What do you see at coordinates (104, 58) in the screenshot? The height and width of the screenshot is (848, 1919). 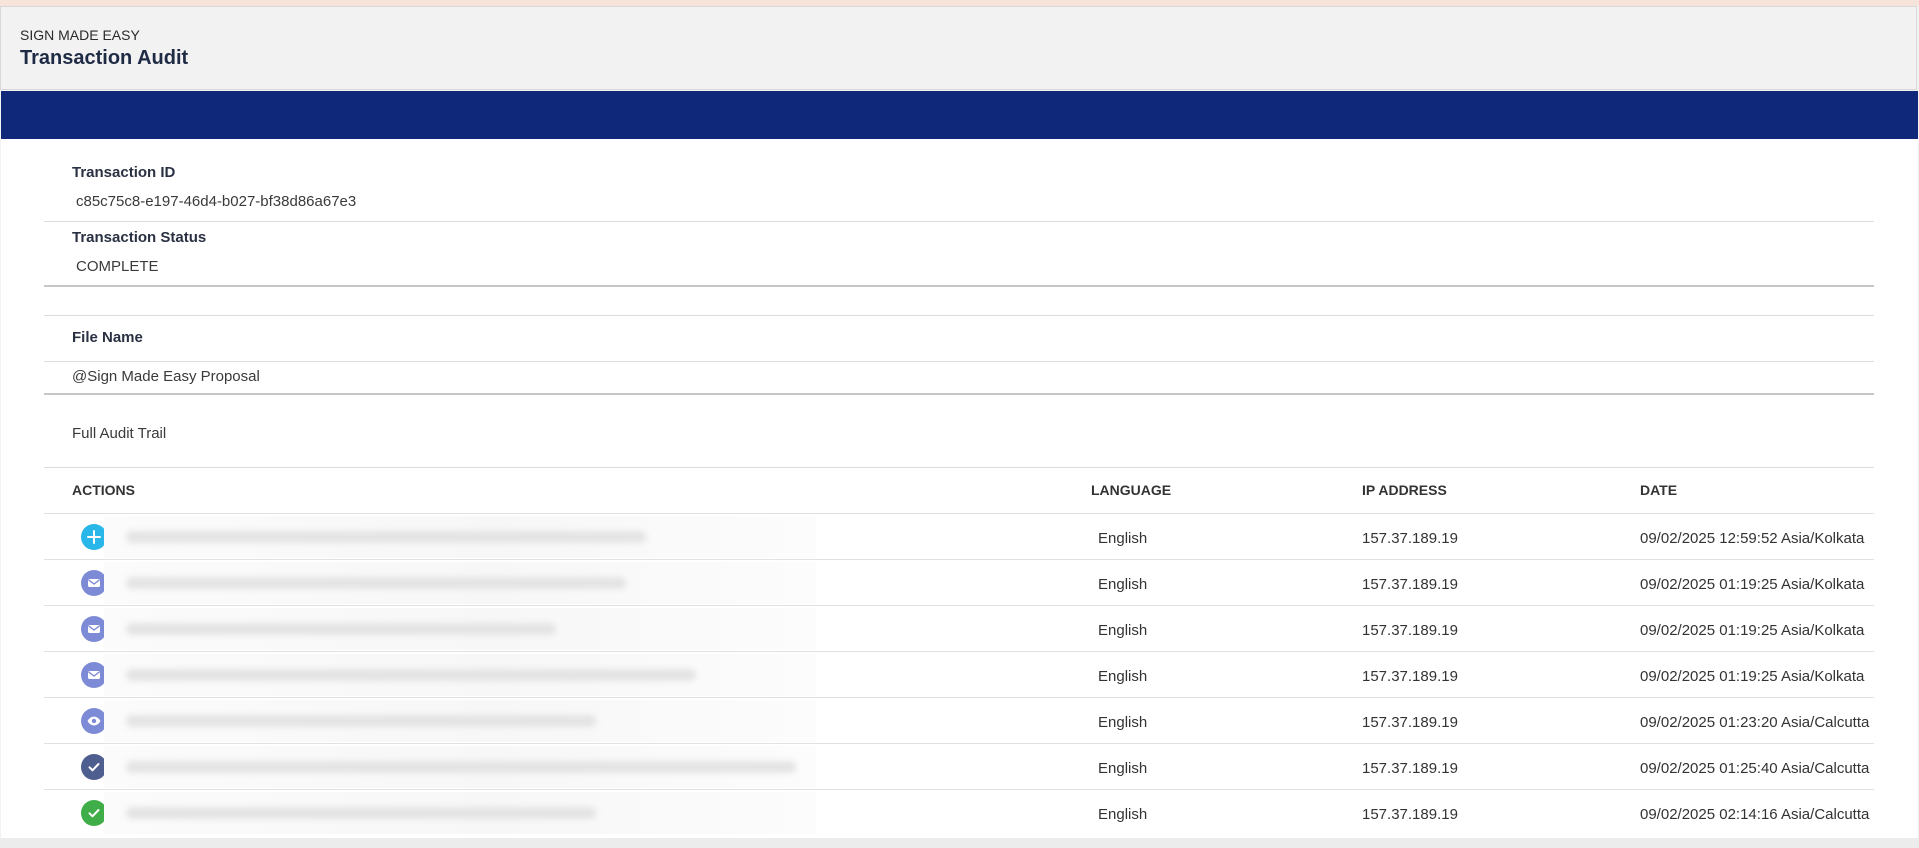 I see `page-title: Transaction Audit` at bounding box center [104, 58].